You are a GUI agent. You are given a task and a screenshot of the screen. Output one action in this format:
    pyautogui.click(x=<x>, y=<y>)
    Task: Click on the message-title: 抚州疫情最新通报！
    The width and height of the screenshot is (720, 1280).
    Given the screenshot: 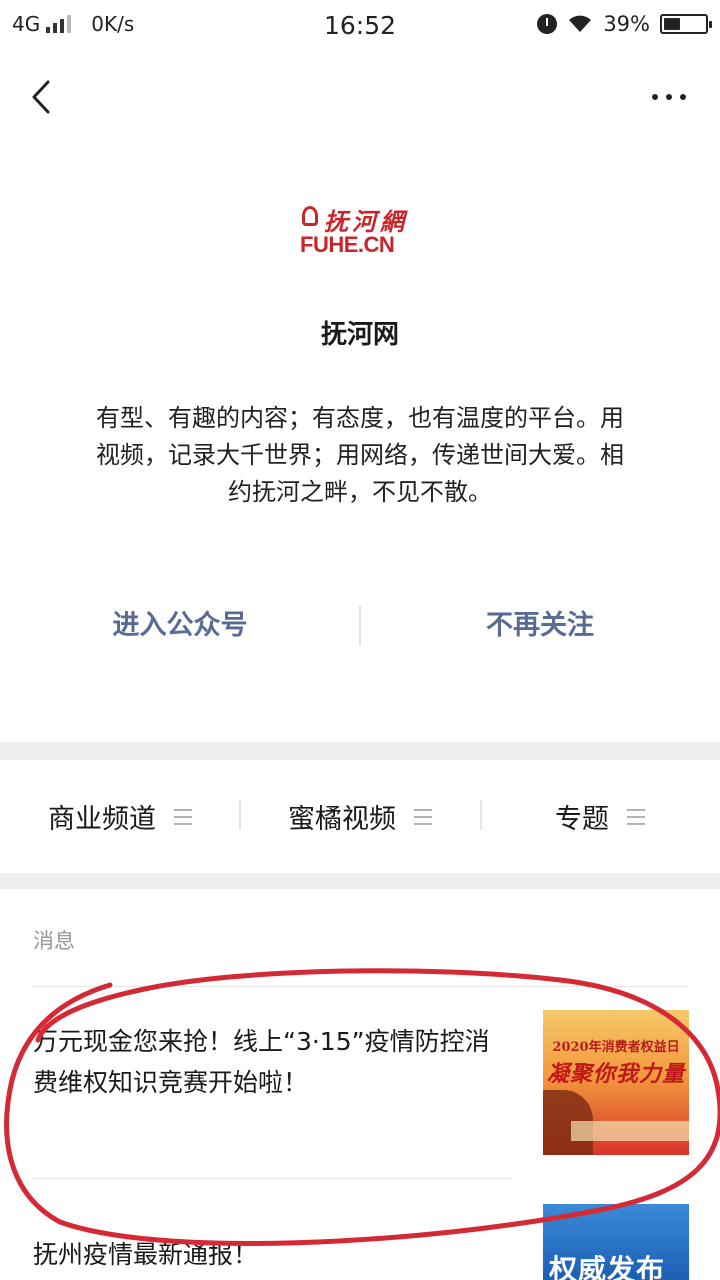 What is the action you would take?
    pyautogui.click(x=268, y=1254)
    